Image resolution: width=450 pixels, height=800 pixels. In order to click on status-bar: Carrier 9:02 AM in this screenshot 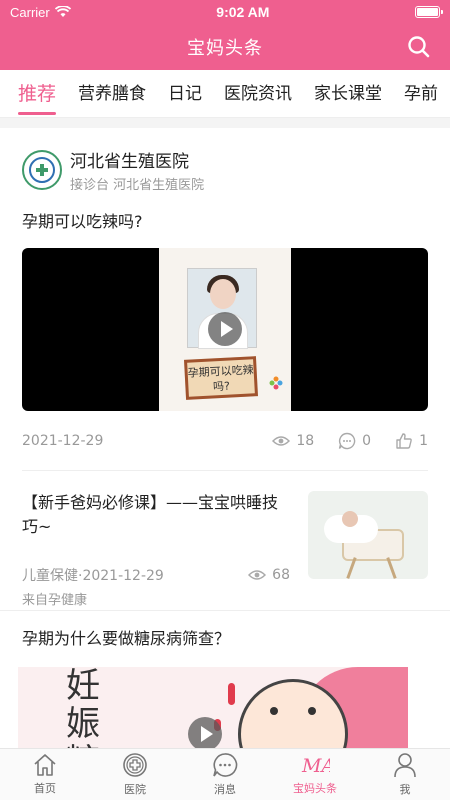, I will do `click(225, 12)`.